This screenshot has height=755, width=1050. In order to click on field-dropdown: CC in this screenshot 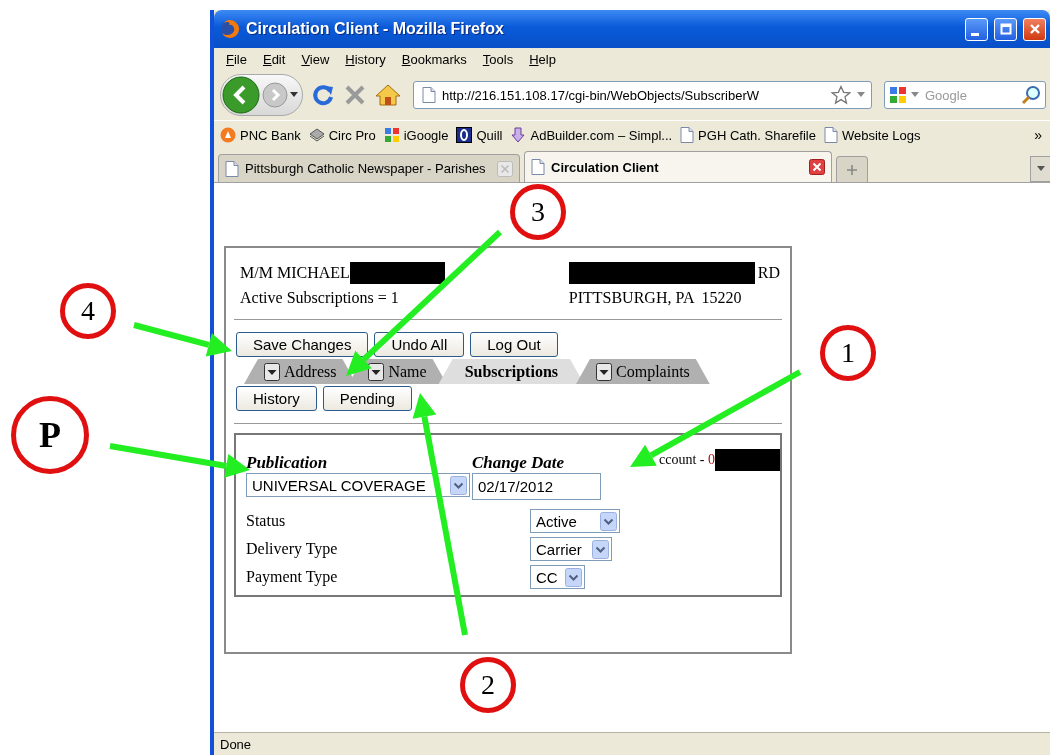, I will do `click(557, 577)`.